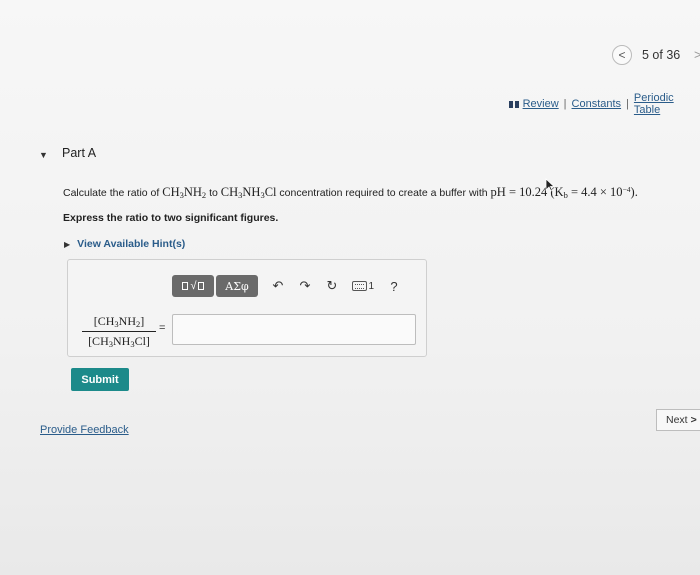 This screenshot has height=575, width=700. I want to click on keyboard-shortcuts-button: 1, so click(363, 286).